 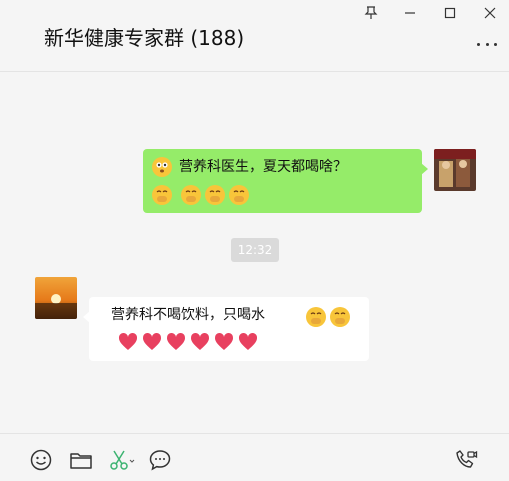 I want to click on chat-title: 新华健康专家群 (188), so click(x=144, y=38).